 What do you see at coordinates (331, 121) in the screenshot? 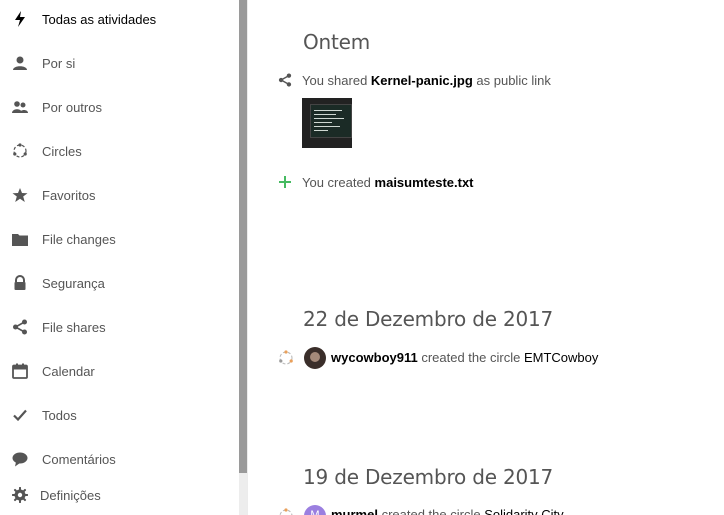
I see `thumbnail-image` at bounding box center [331, 121].